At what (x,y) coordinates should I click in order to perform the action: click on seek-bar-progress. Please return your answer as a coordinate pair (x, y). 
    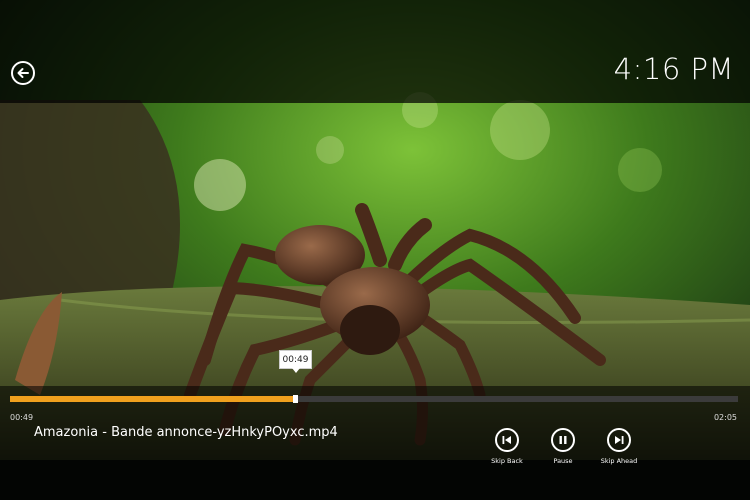
    Looking at the image, I should click on (153, 399).